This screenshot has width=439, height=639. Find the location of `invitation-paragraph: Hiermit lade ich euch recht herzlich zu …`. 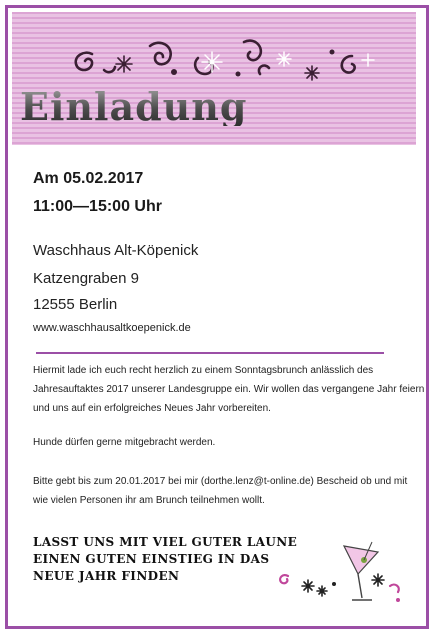

invitation-paragraph: Hiermit lade ich euch recht herzlich zu … is located at coordinates (229, 389).